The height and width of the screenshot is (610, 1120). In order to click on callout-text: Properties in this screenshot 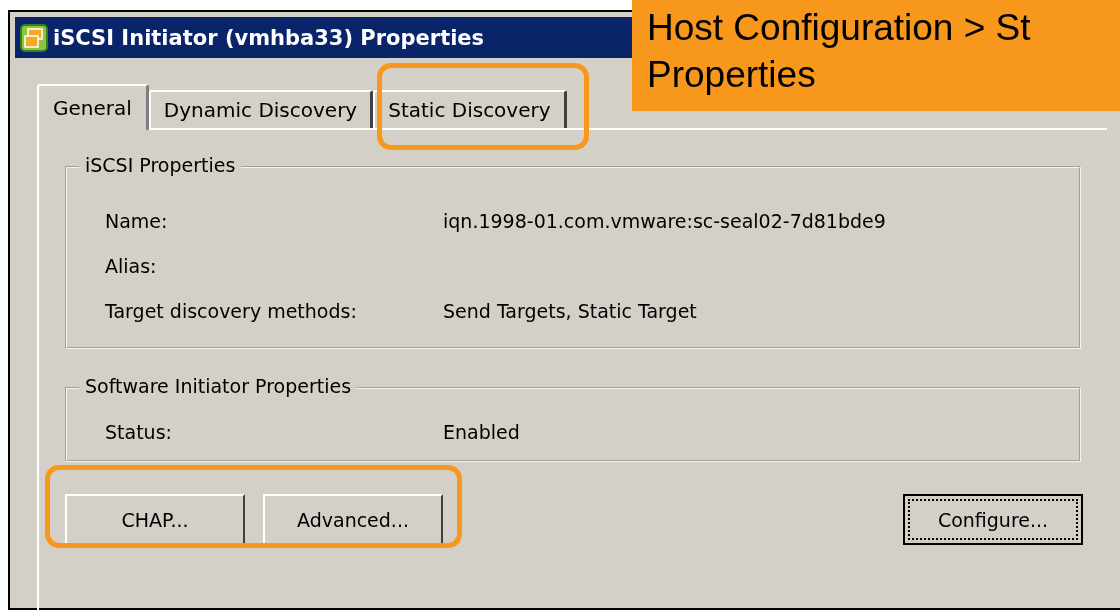, I will do `click(732, 75)`.